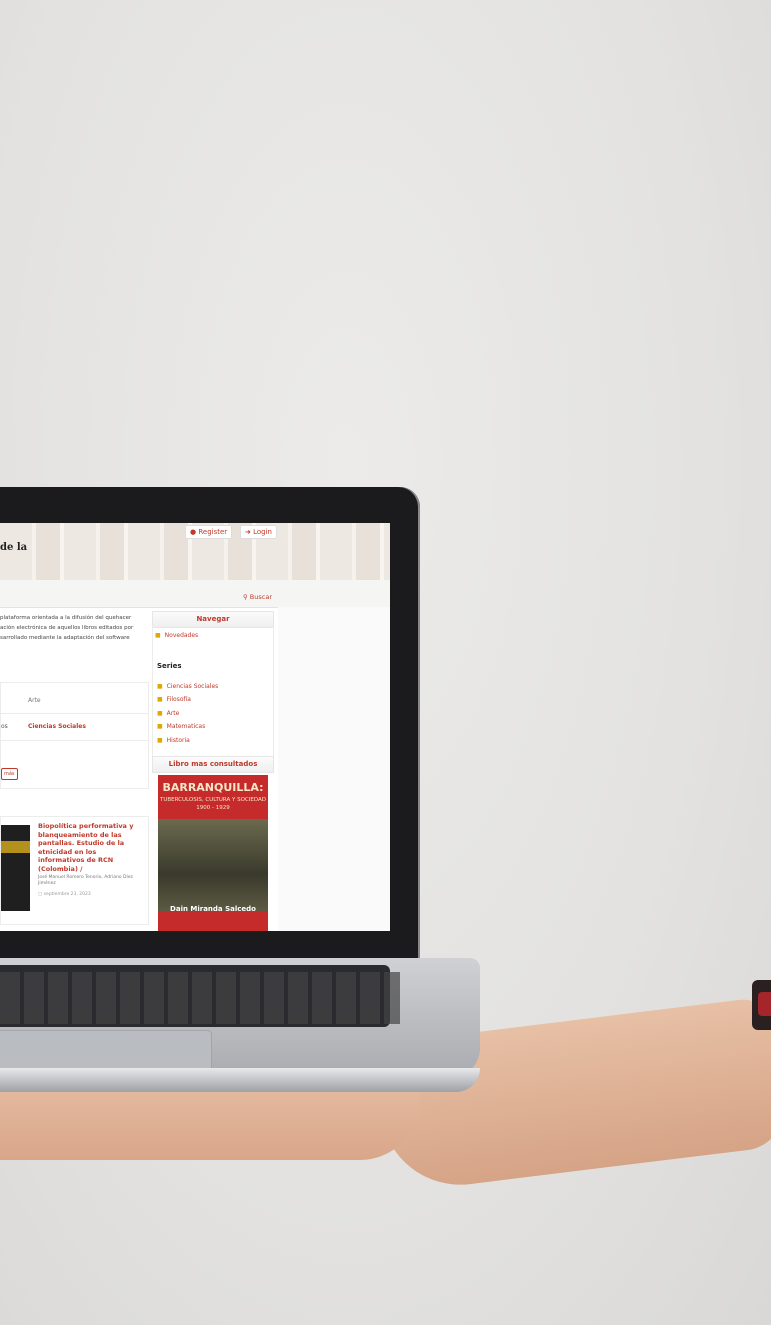 Image resolution: width=771 pixels, height=1325 pixels. I want to click on series-label: Ciencias Sociales, so click(192, 686).